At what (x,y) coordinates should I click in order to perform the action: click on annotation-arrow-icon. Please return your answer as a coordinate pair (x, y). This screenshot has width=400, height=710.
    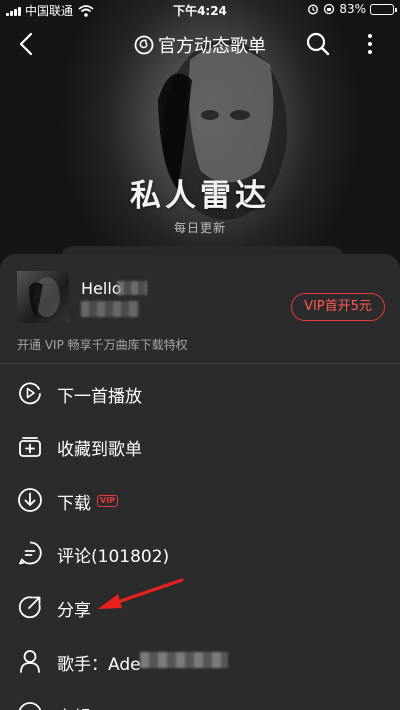
    Looking at the image, I should click on (141, 593).